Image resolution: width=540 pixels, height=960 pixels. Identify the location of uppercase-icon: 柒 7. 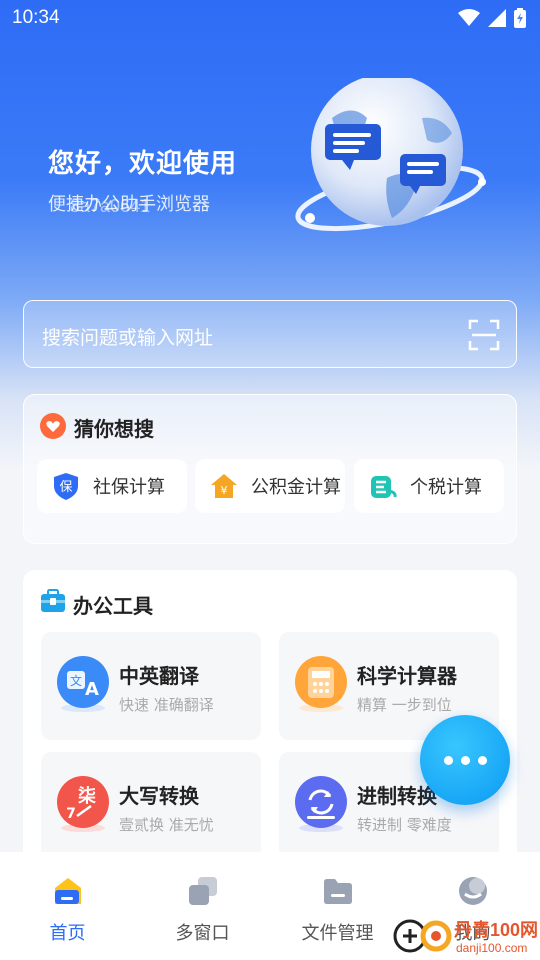
(83, 804).